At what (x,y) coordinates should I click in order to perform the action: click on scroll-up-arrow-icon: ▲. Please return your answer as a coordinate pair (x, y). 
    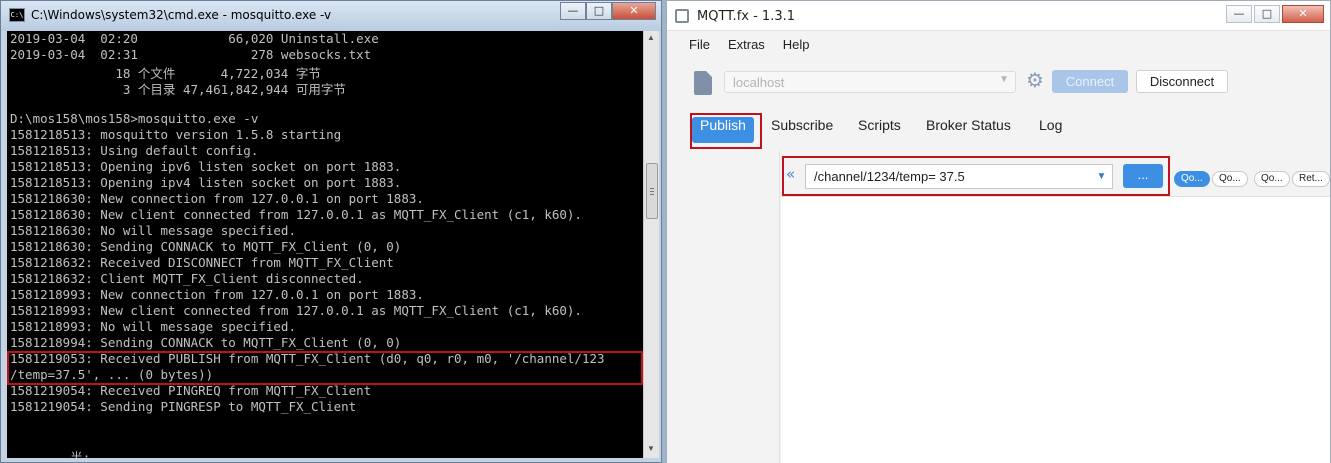
    Looking at the image, I should click on (651, 37).